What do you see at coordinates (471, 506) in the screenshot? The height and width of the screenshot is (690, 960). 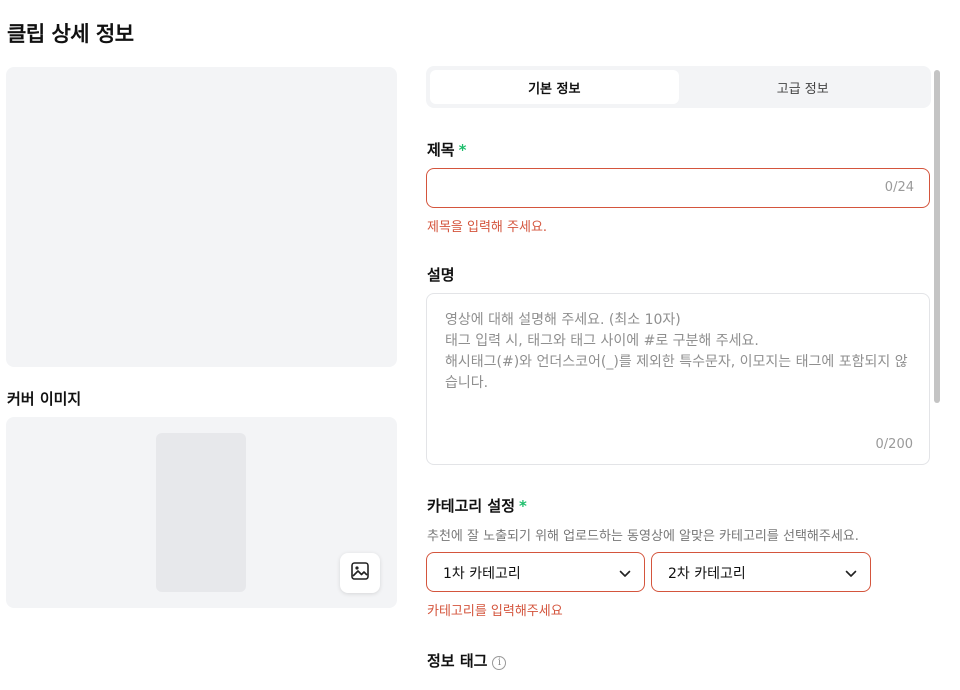 I see `category-label-text: 카테고리 설정` at bounding box center [471, 506].